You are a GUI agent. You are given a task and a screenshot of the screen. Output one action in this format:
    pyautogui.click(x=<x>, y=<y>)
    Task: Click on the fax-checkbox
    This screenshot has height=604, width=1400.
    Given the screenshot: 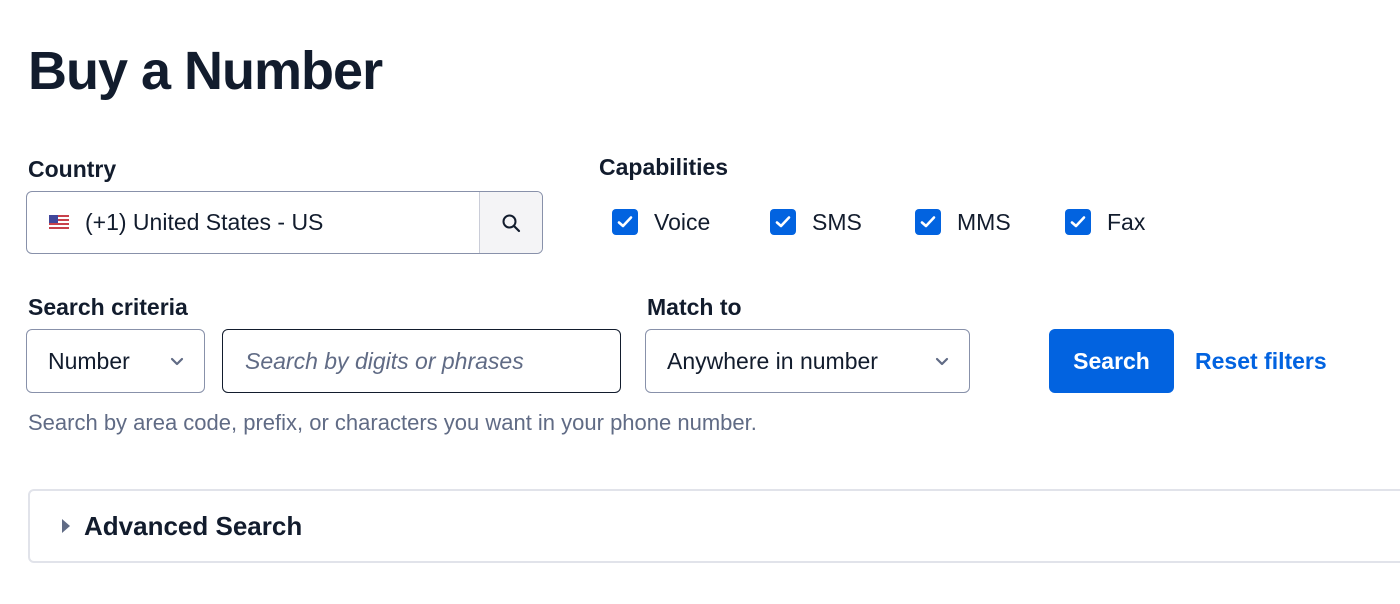 What is the action you would take?
    pyautogui.click(x=1078, y=222)
    